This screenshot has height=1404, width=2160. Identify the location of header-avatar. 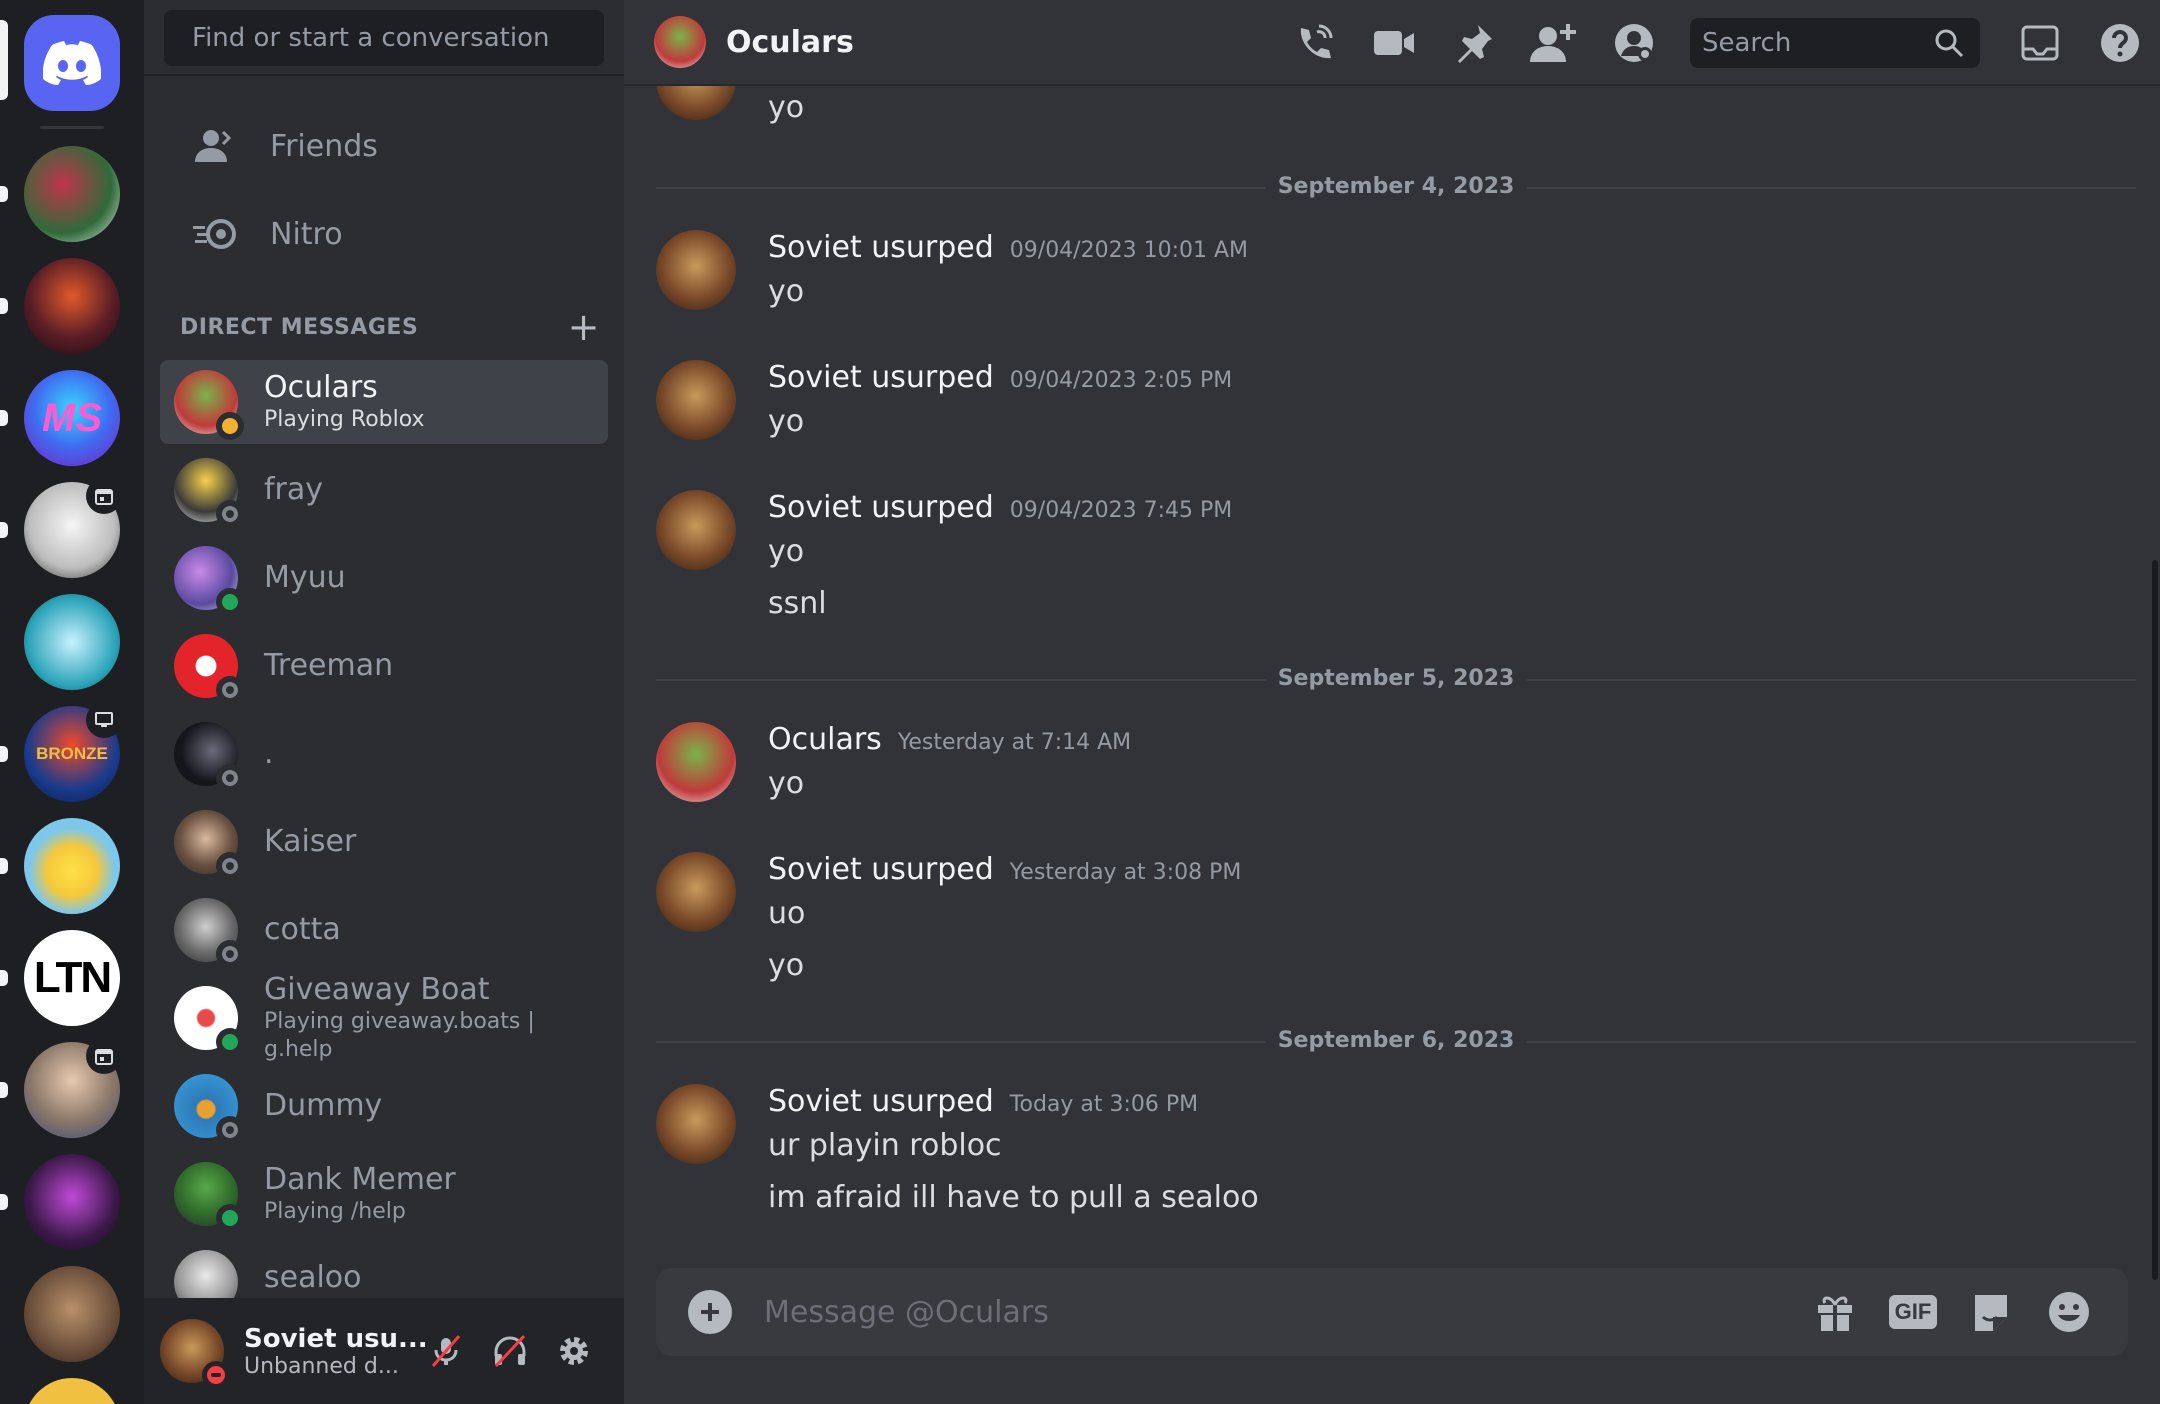
(680, 42).